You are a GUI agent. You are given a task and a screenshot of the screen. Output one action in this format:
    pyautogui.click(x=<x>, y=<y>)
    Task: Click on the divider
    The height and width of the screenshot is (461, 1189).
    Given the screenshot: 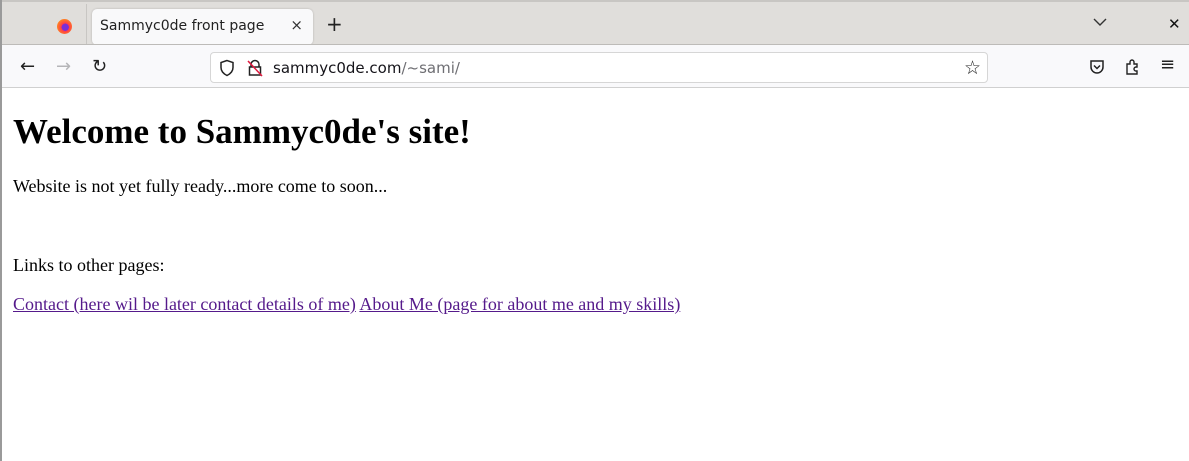 What is the action you would take?
    pyautogui.click(x=86, y=24)
    